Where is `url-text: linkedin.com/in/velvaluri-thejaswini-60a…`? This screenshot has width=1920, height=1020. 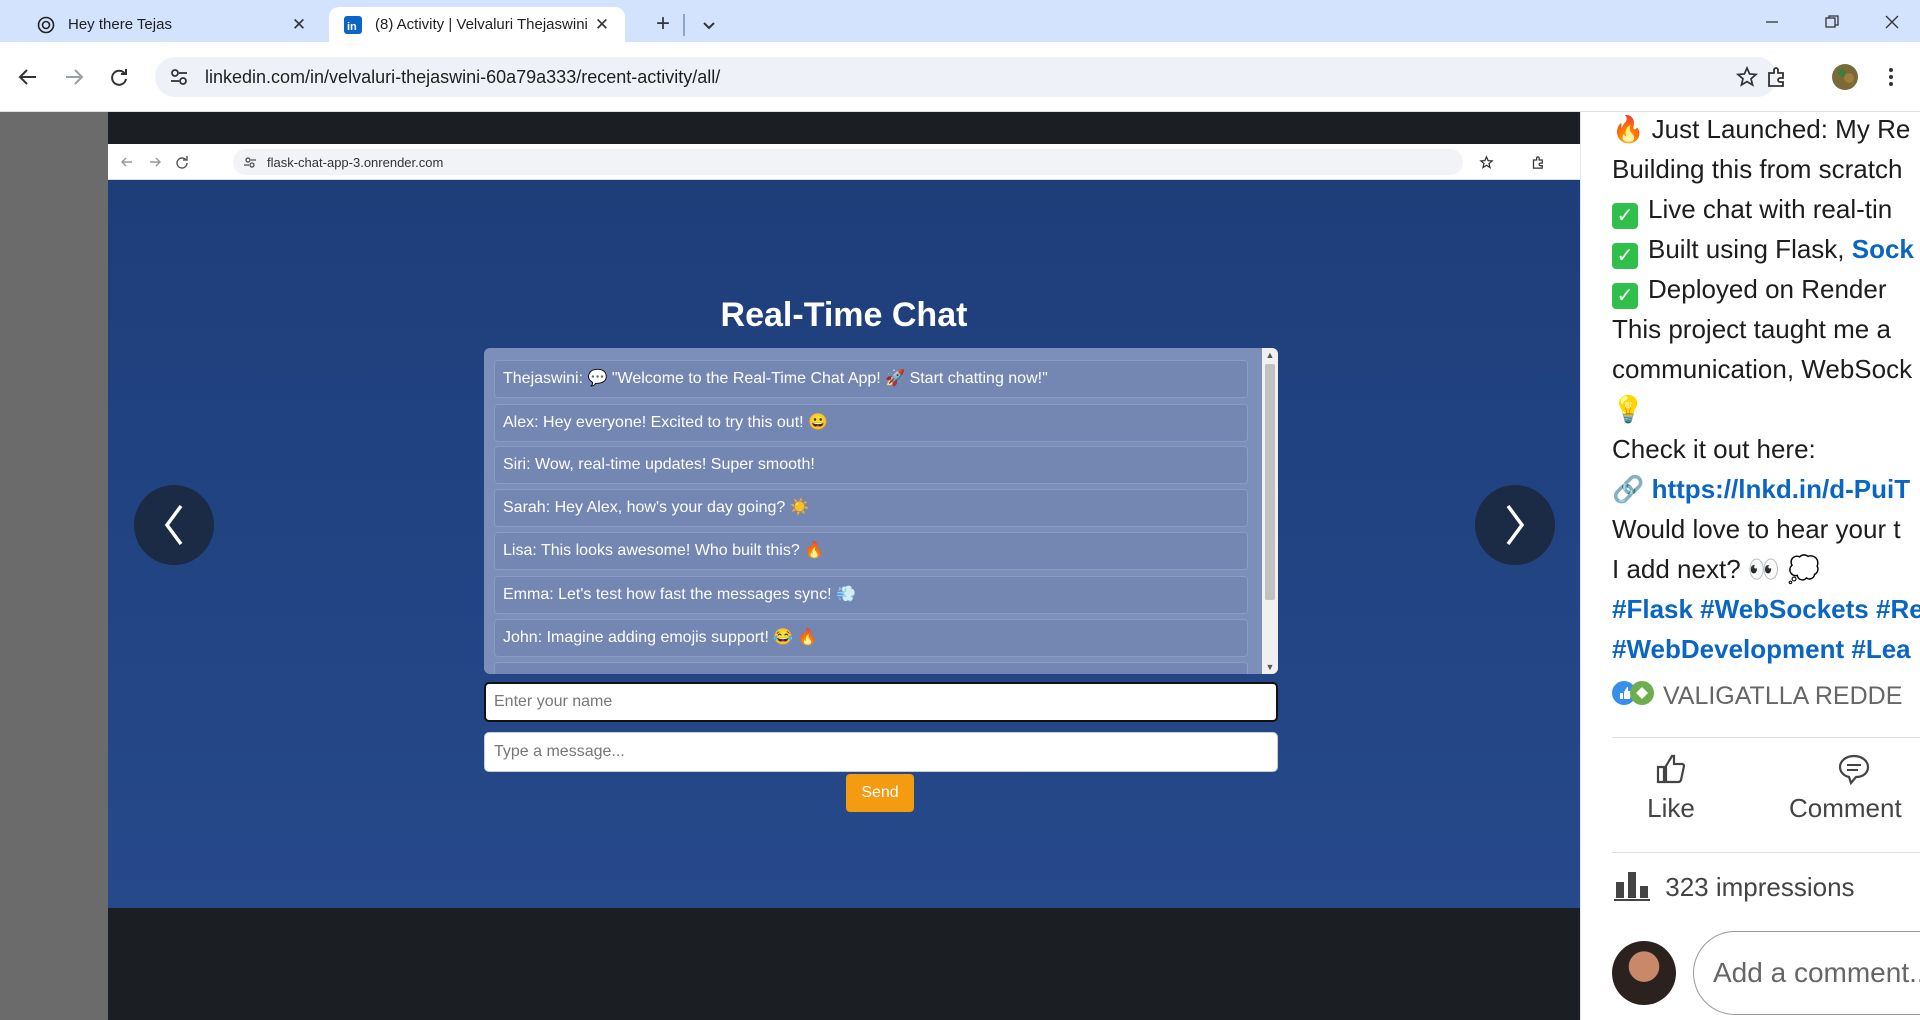
url-text: linkedin.com/in/velvaluri-thejaswini-60a… is located at coordinates (463, 76).